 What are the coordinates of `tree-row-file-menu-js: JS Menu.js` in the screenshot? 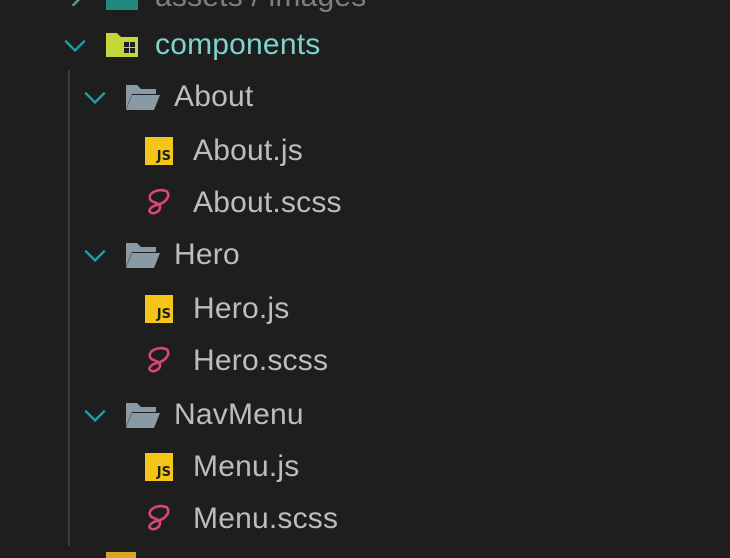 It's located at (365, 467).